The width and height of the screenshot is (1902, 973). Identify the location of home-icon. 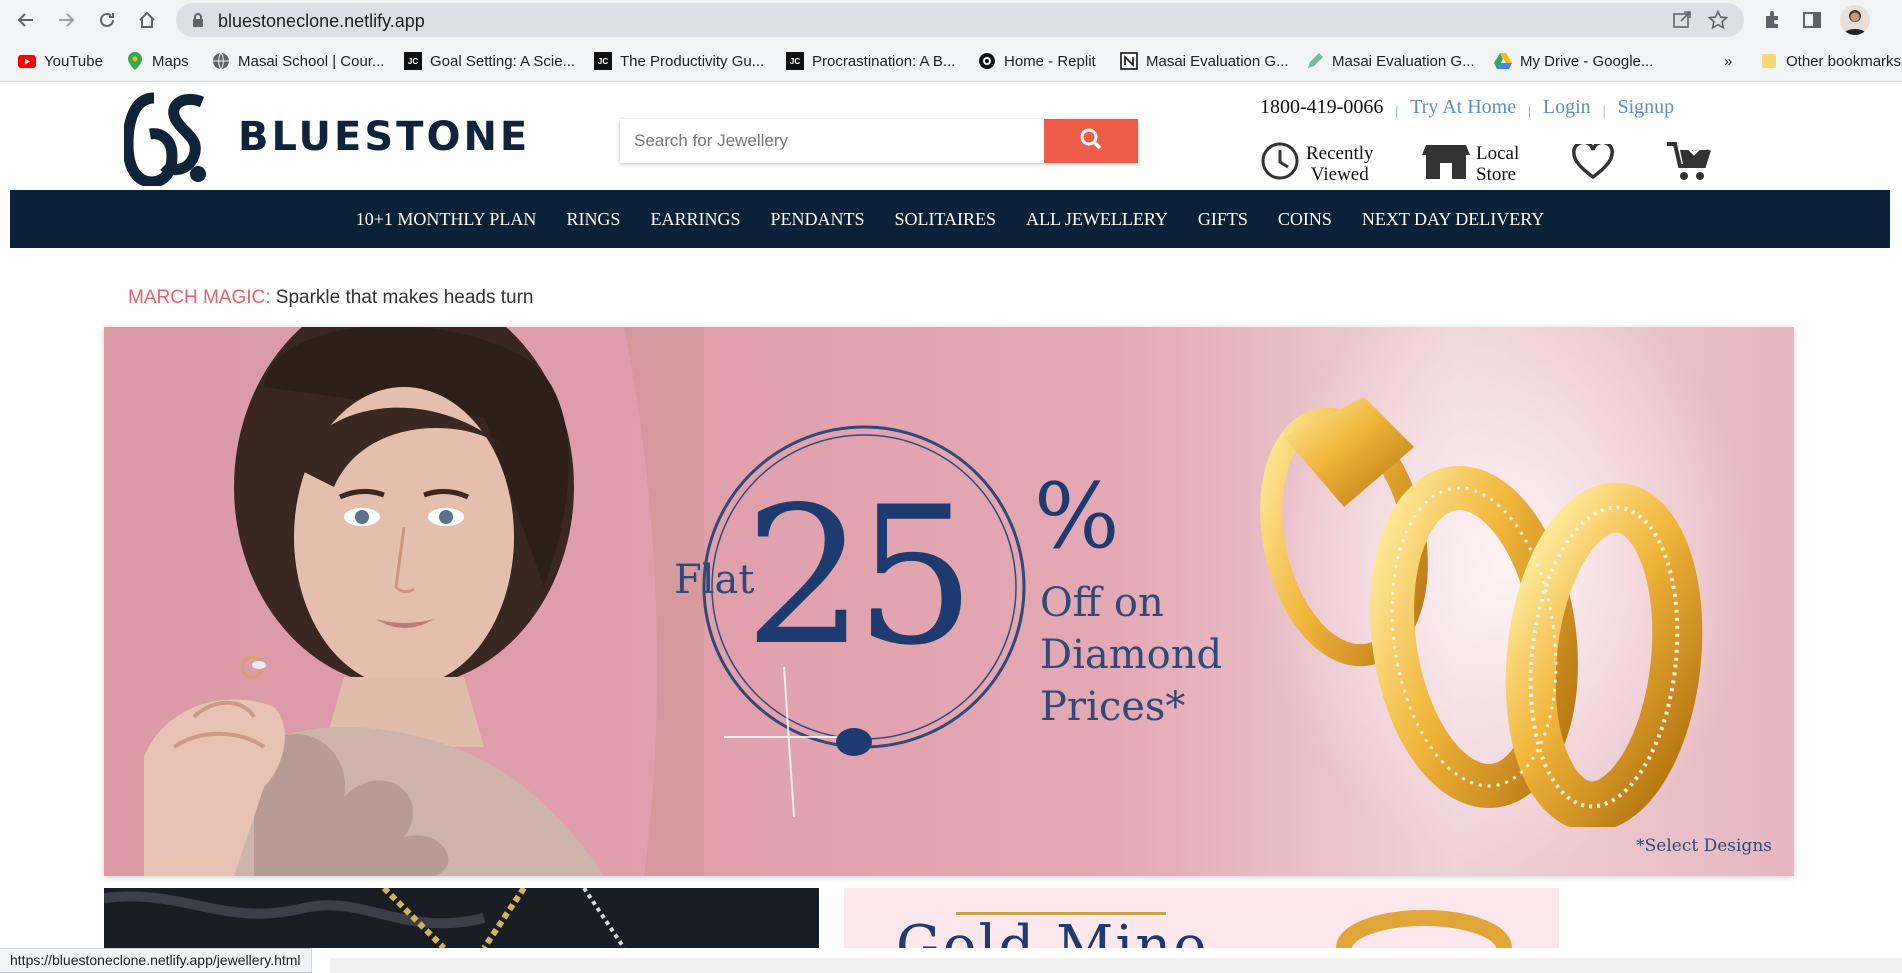
(147, 20).